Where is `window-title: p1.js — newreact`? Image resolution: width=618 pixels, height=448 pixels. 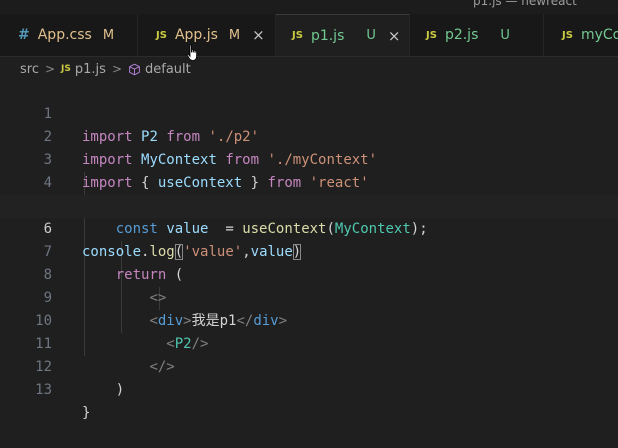
window-title: p1.js — newreact is located at coordinates (525, 4).